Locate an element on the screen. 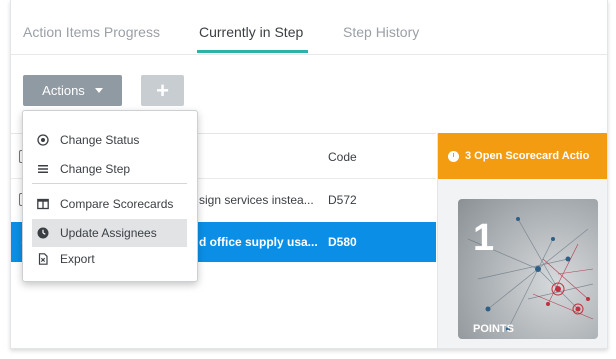 The width and height of the screenshot is (616, 359). points-card: 1 POINTS is located at coordinates (528, 269).